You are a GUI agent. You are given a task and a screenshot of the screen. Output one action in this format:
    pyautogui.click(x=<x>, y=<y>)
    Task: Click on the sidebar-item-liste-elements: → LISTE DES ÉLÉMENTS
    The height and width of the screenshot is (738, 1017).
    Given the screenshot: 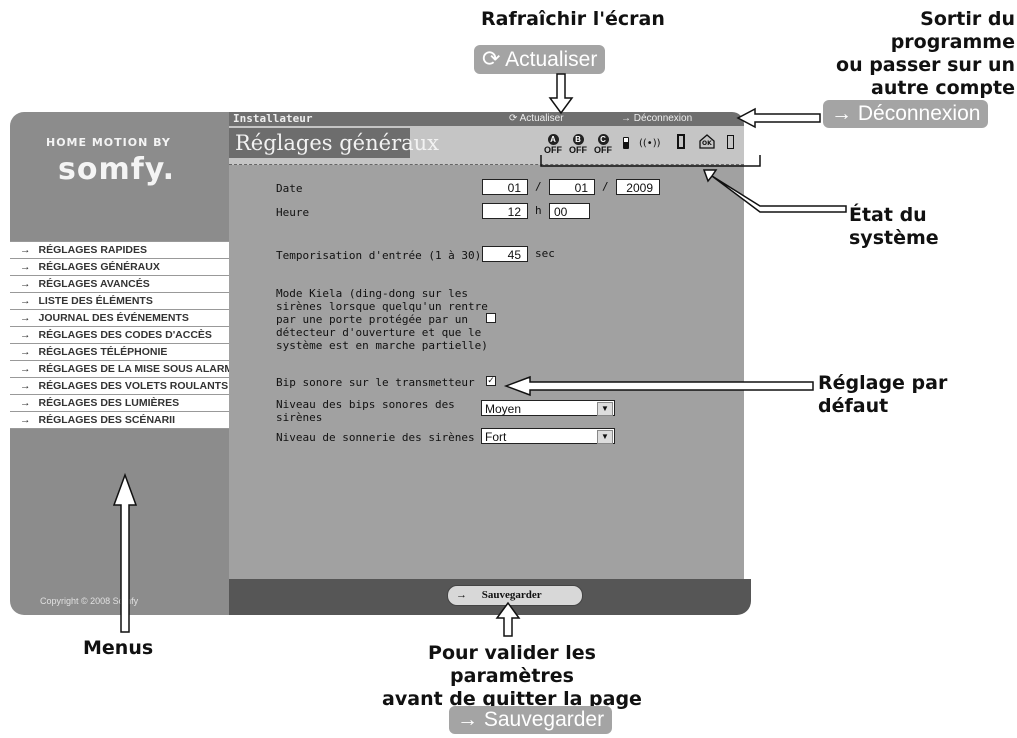 What is the action you would take?
    pyautogui.click(x=119, y=301)
    